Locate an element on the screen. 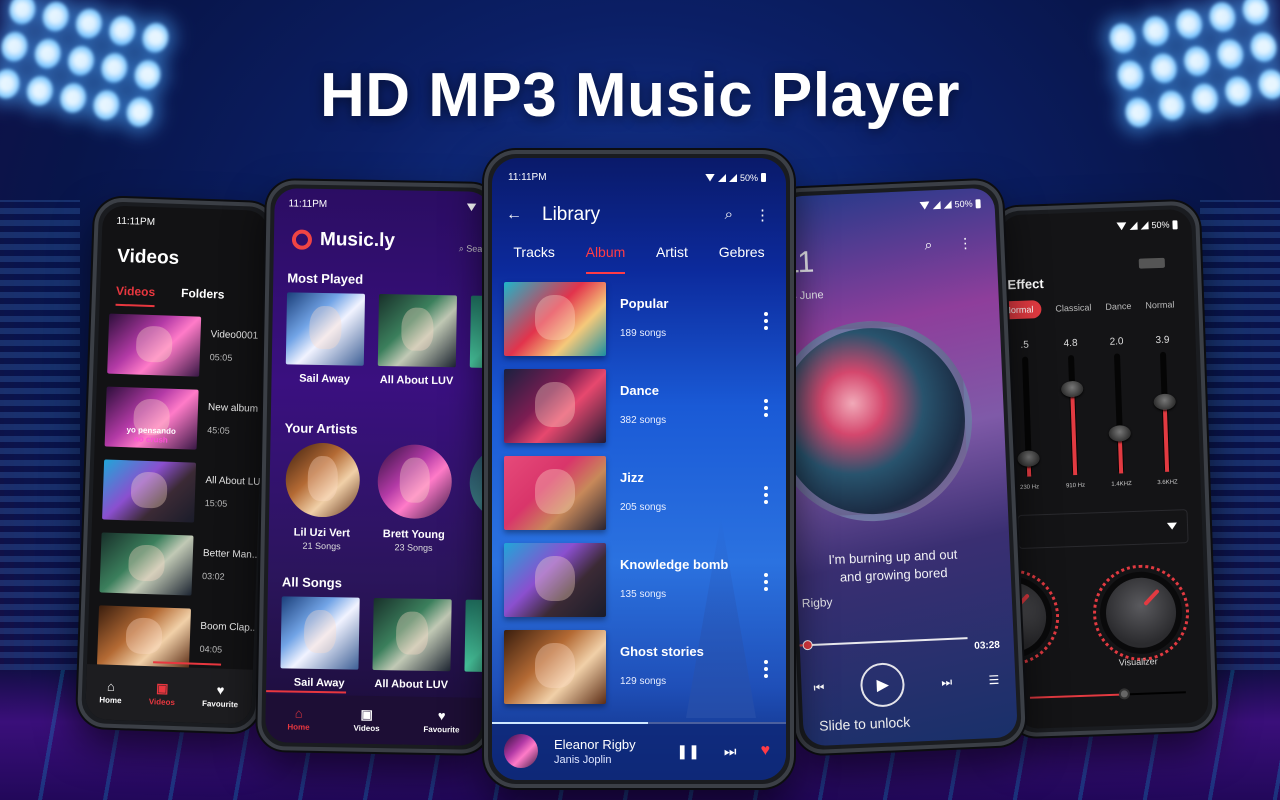  song-title: Sail Away is located at coordinates (325, 379).